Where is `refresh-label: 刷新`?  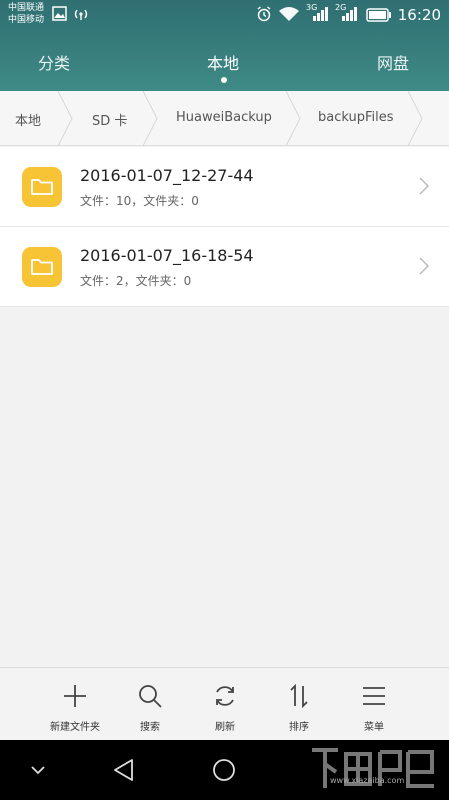
refresh-label: 刷新 is located at coordinates (225, 727).